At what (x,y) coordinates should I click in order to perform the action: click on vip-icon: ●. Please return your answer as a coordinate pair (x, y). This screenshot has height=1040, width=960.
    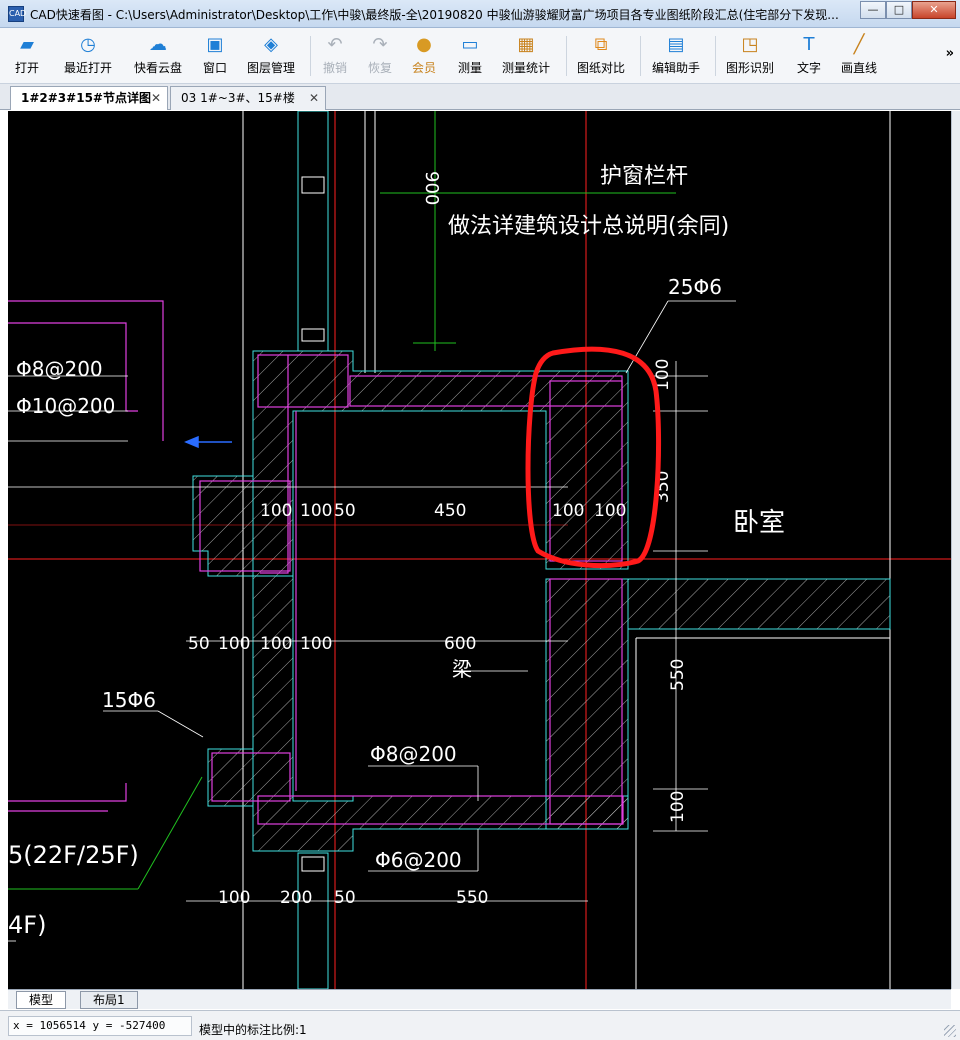
    Looking at the image, I should click on (424, 44).